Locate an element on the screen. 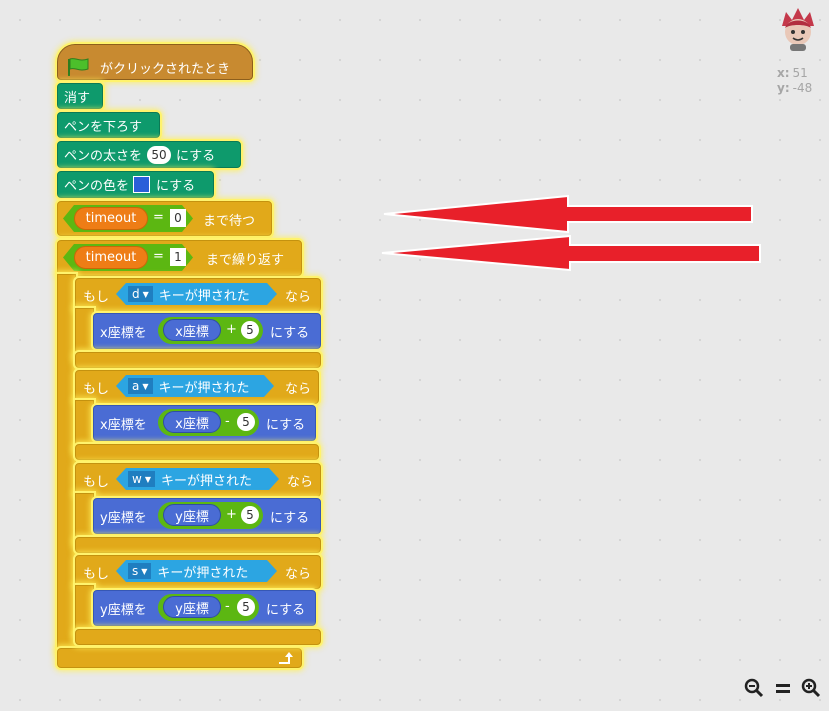 The height and width of the screenshot is (711, 829). pen-size-input: 50 is located at coordinates (159, 154).